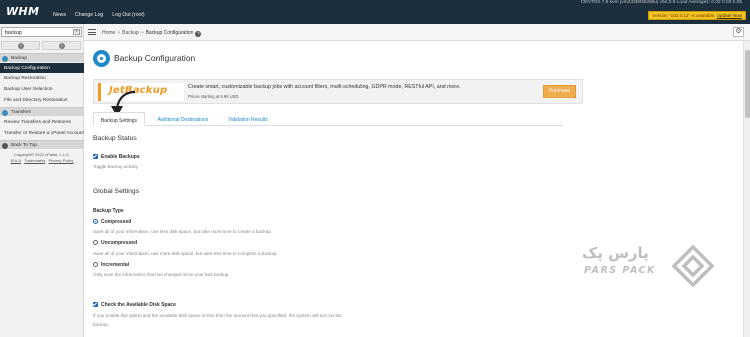 Image resolution: width=750 pixels, height=337 pixels. Describe the element at coordinates (119, 243) in the screenshot. I see `uncompressed-label: Uncompressed` at that location.